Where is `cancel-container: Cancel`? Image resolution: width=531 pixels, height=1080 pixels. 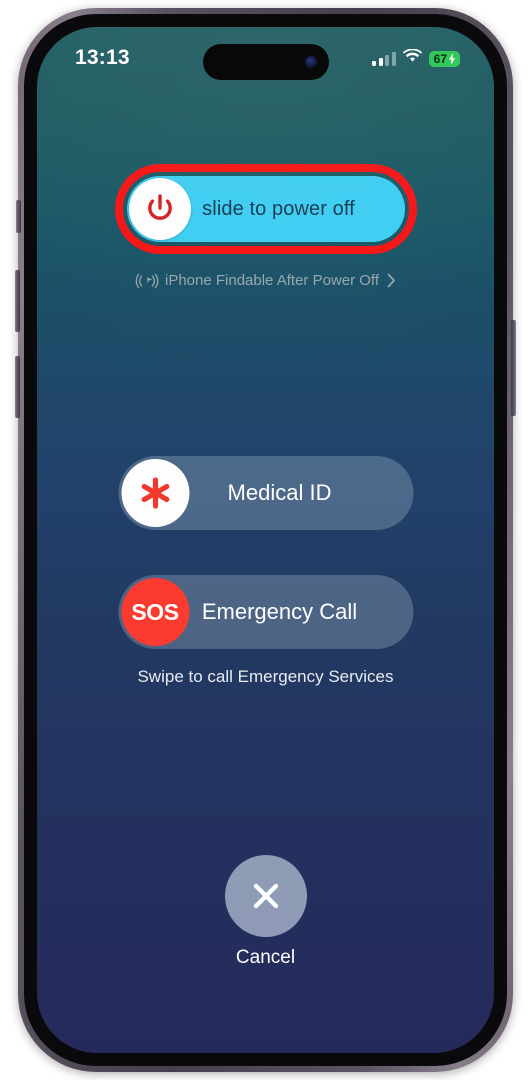 cancel-container: Cancel is located at coordinates (265, 912).